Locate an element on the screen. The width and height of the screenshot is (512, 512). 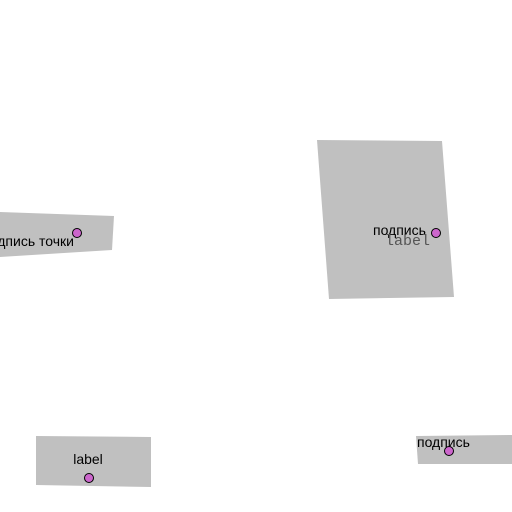
feature-group-2: подпись label is located at coordinates (385, 219).